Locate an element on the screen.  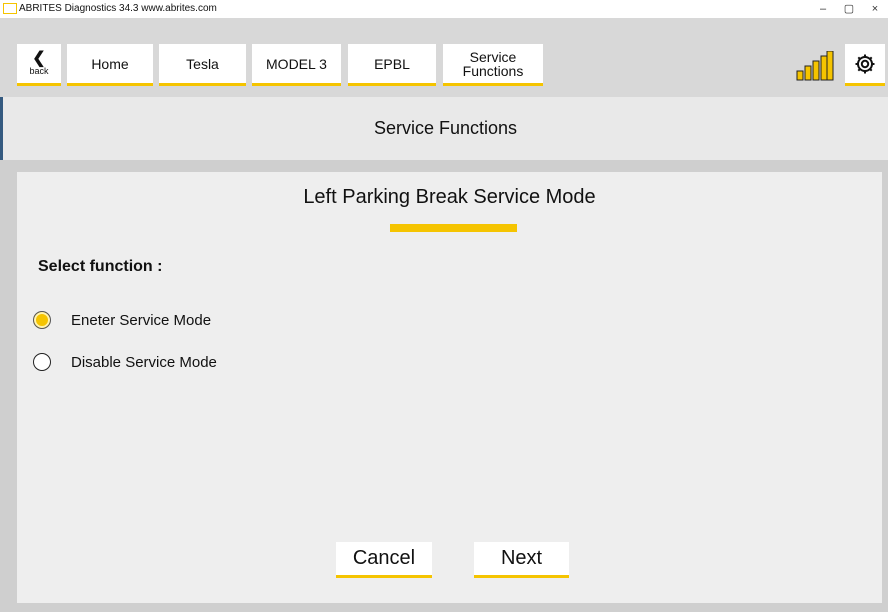
close-button: × is located at coordinates (875, 9).